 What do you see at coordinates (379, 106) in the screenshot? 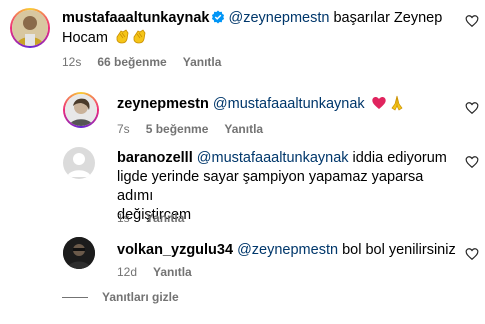
I see `red-heart-emoji-icon` at bounding box center [379, 106].